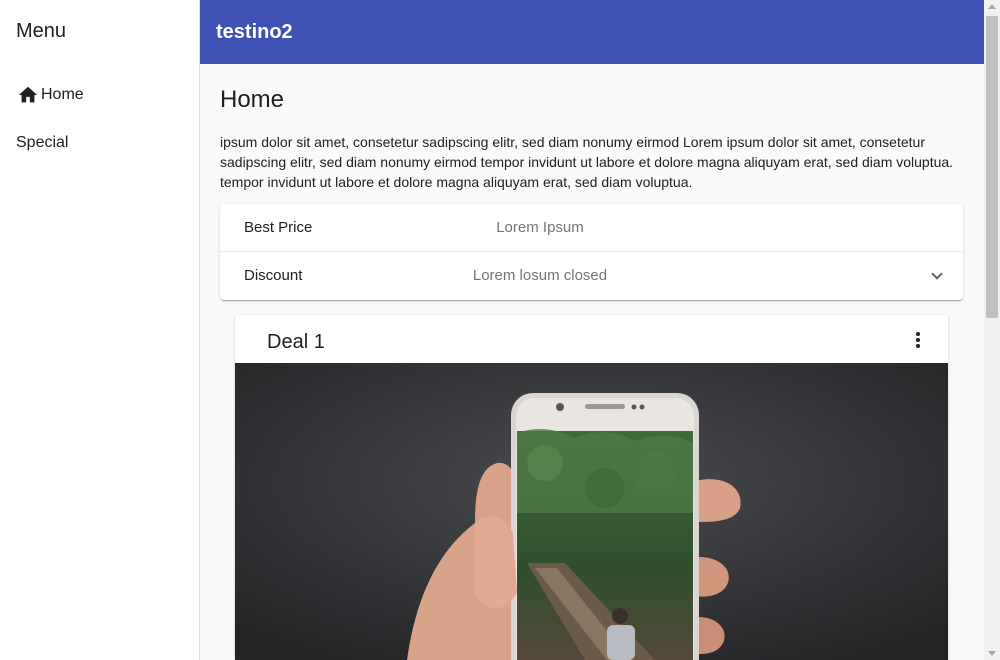 The width and height of the screenshot is (1000, 660). What do you see at coordinates (278, 227) in the screenshot?
I see `row-label: Best Price` at bounding box center [278, 227].